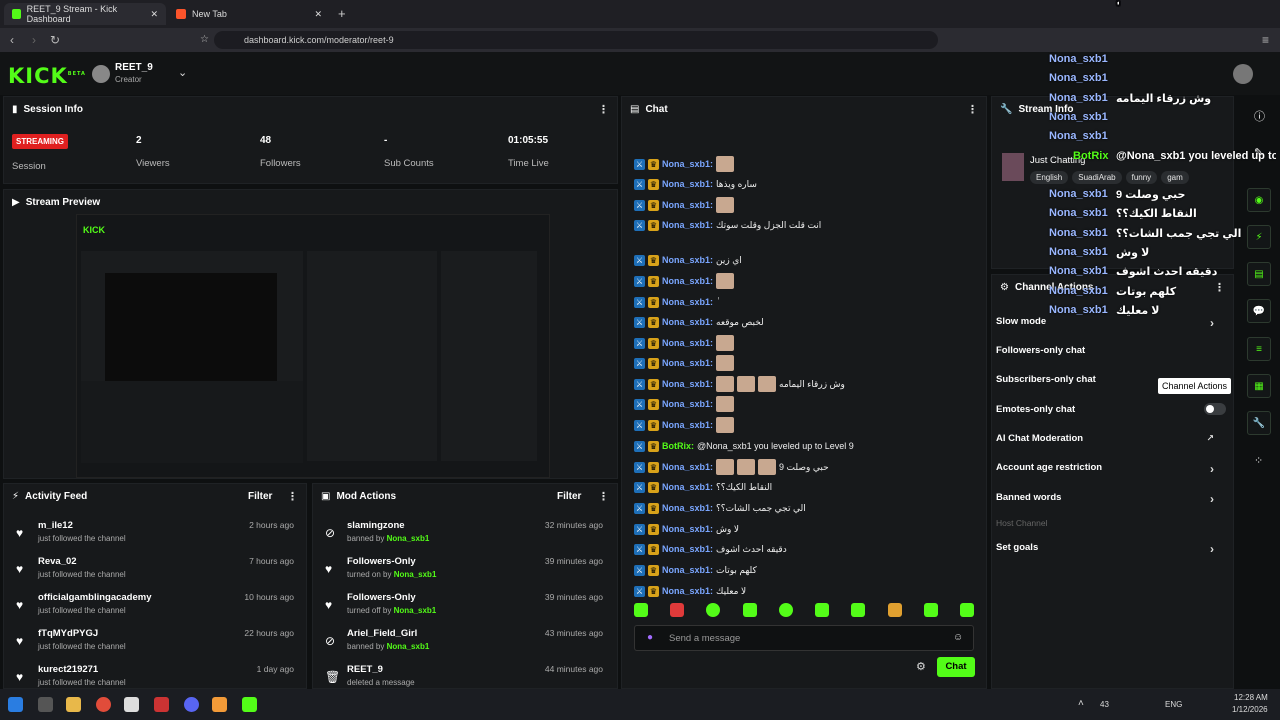 Image resolution: width=1280 pixels, height=720 pixels. What do you see at coordinates (182, 72) in the screenshot?
I see `chevron-down-icon: ⌄` at bounding box center [182, 72].